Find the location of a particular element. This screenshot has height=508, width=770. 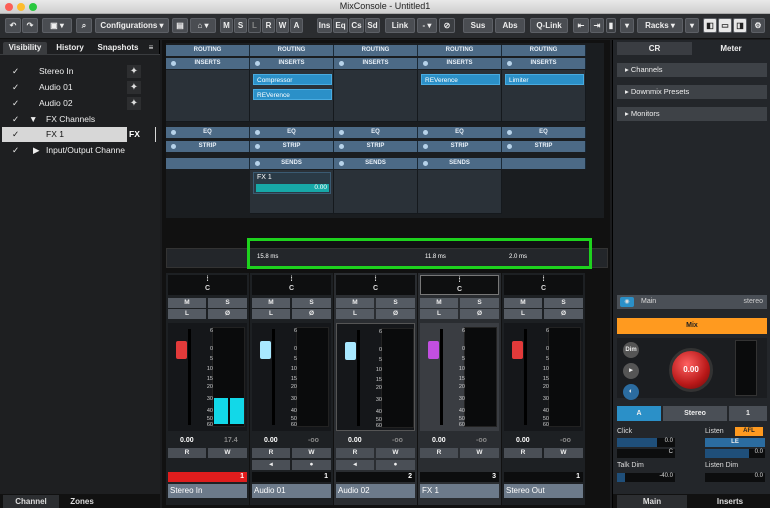

list-item: ✓ Stereo In ✦ is located at coordinates (79, 71).